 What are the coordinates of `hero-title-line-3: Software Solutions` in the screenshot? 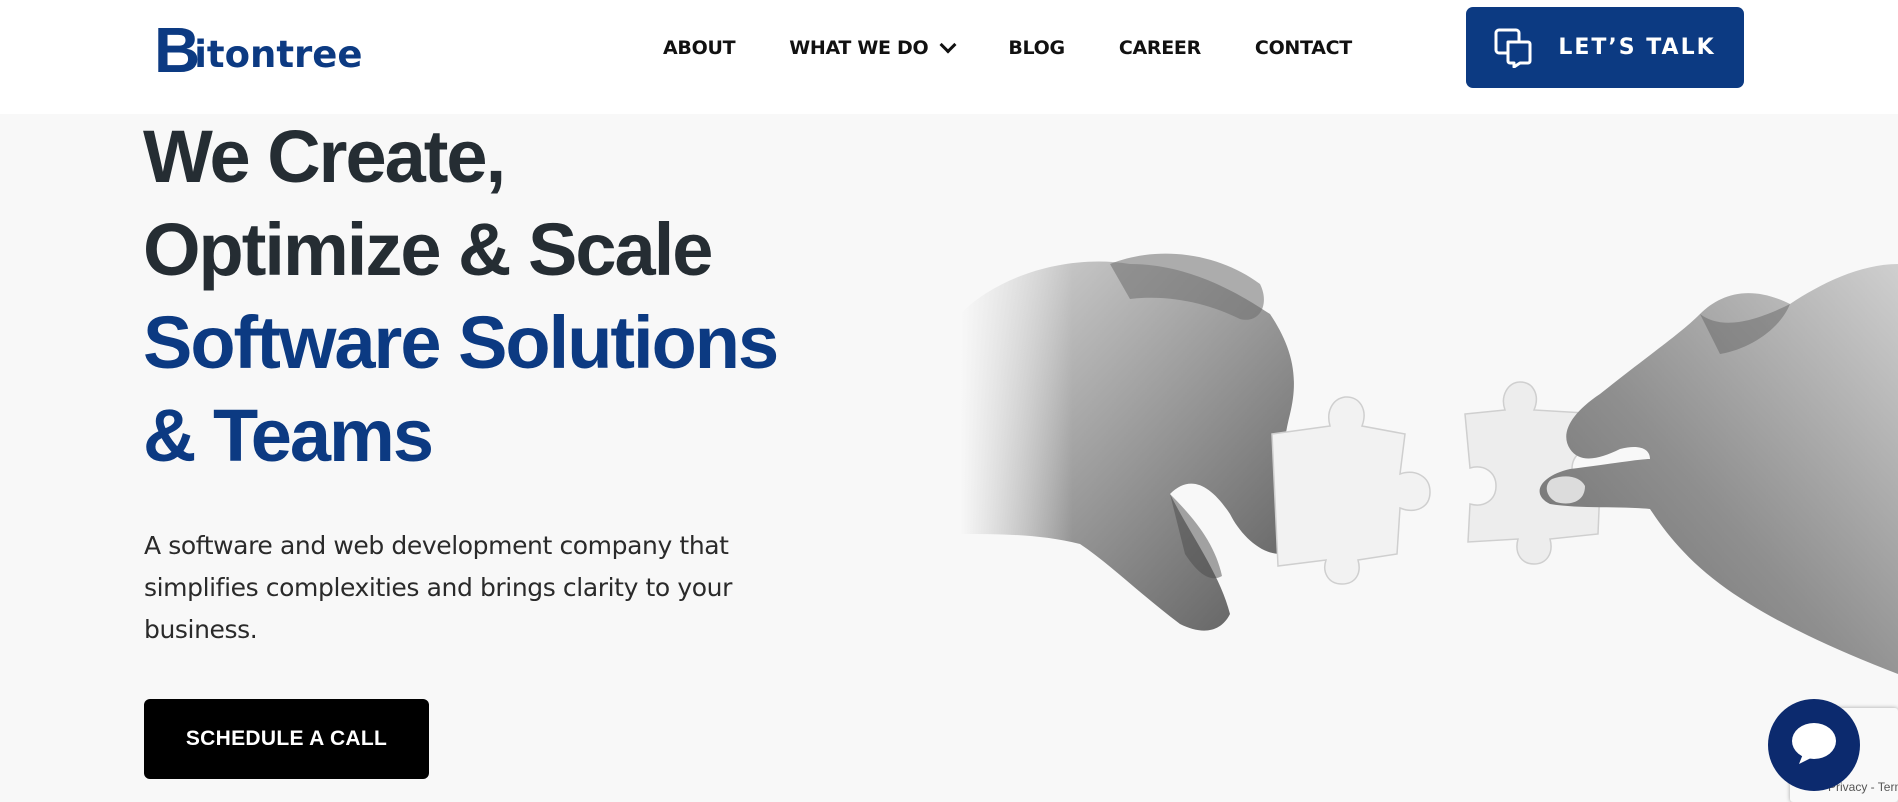 It's located at (461, 342).